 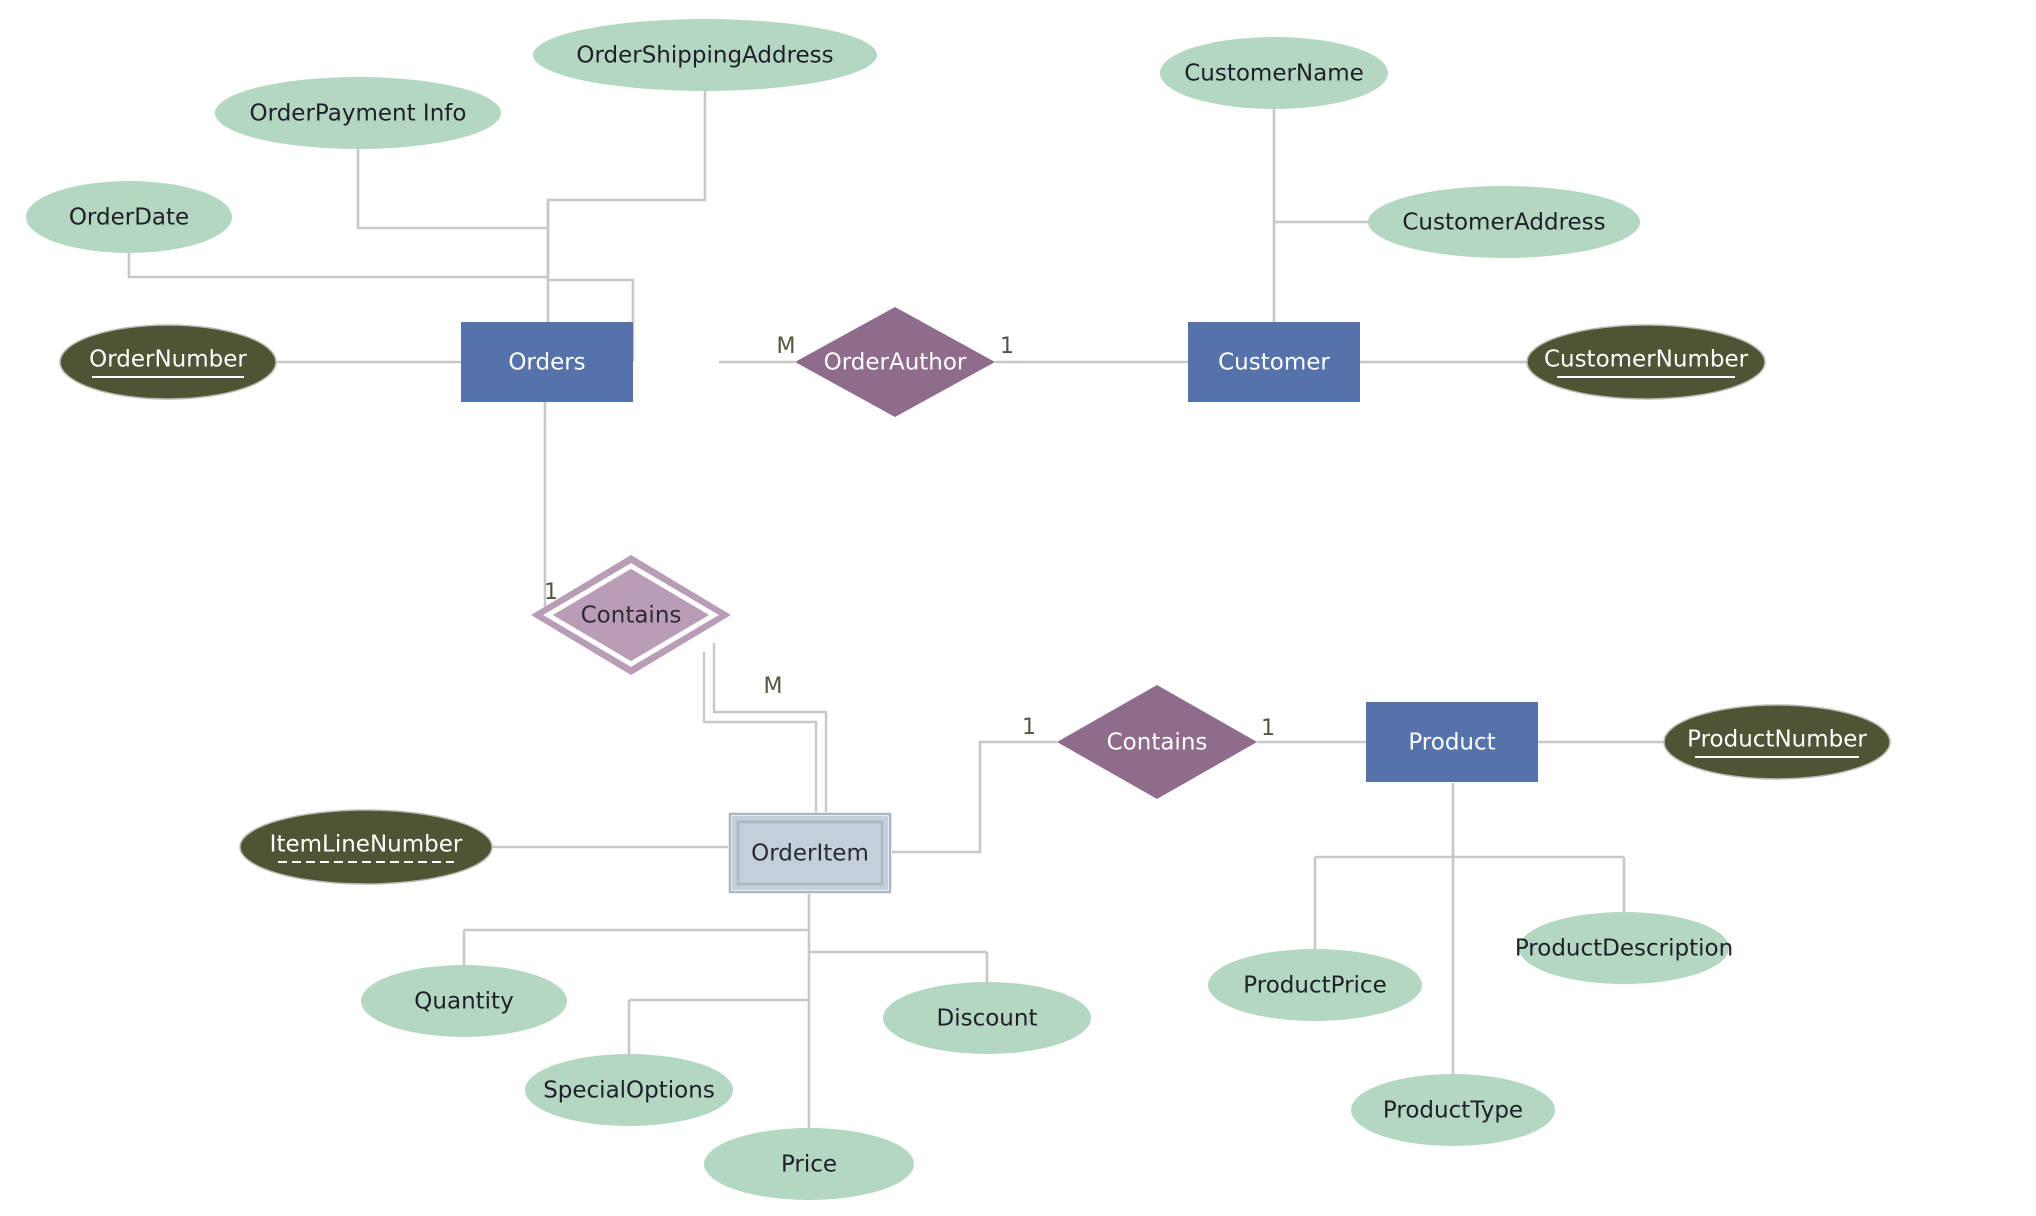 What do you see at coordinates (452, 189) in the screenshot?
I see `conn-orderpaymentinfo-orders` at bounding box center [452, 189].